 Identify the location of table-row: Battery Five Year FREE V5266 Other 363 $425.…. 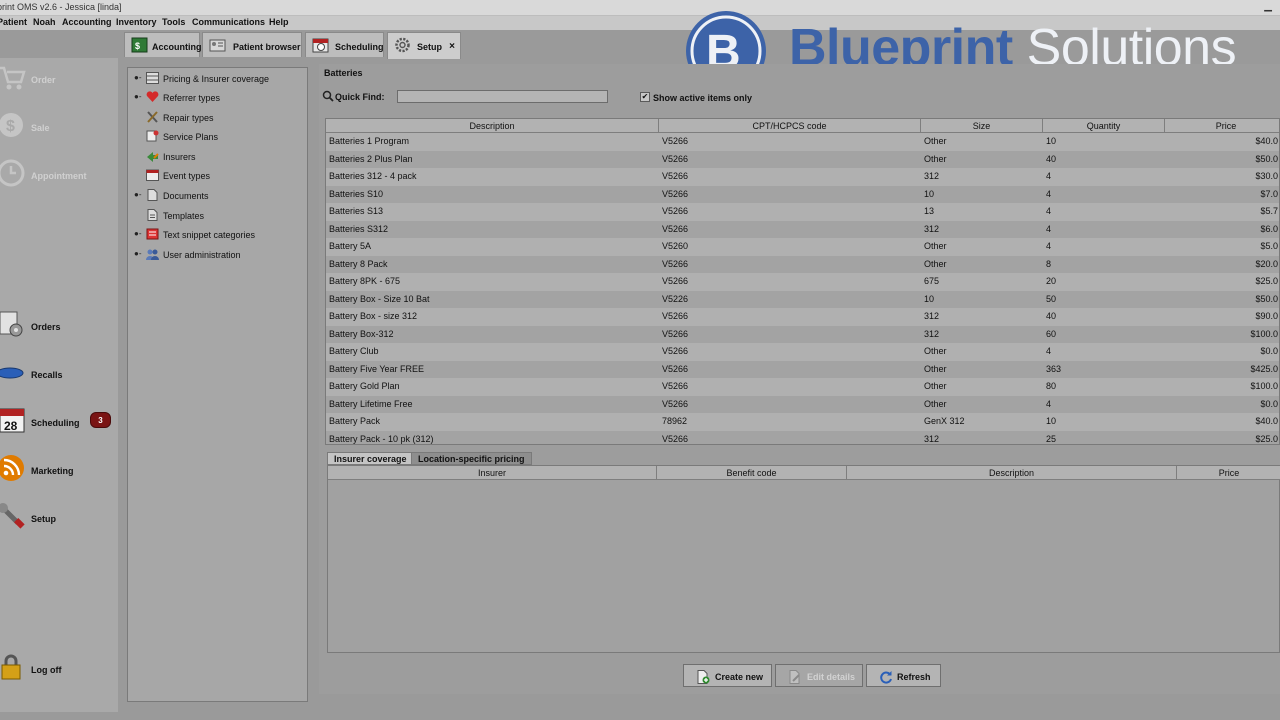
(802, 369).